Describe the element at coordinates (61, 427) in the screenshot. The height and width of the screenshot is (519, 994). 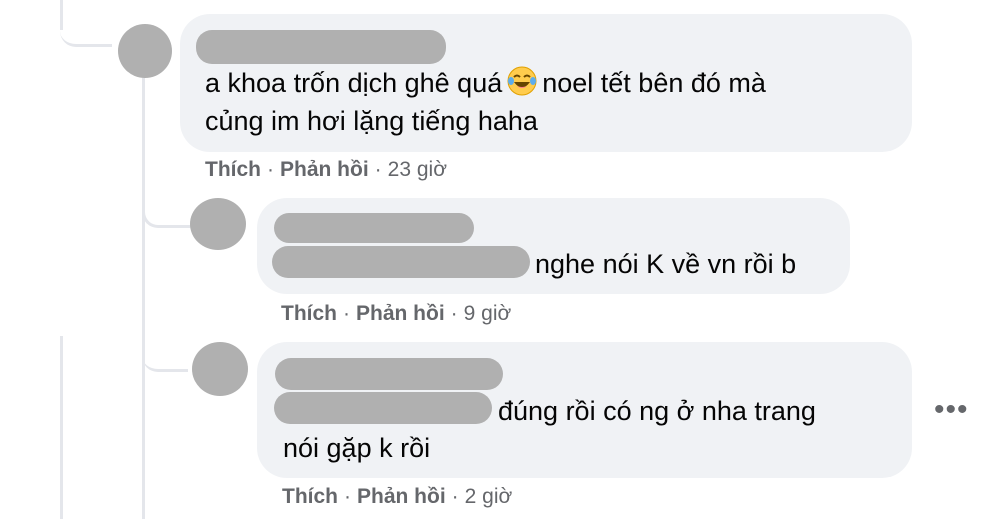
I see `thread-line-outer` at that location.